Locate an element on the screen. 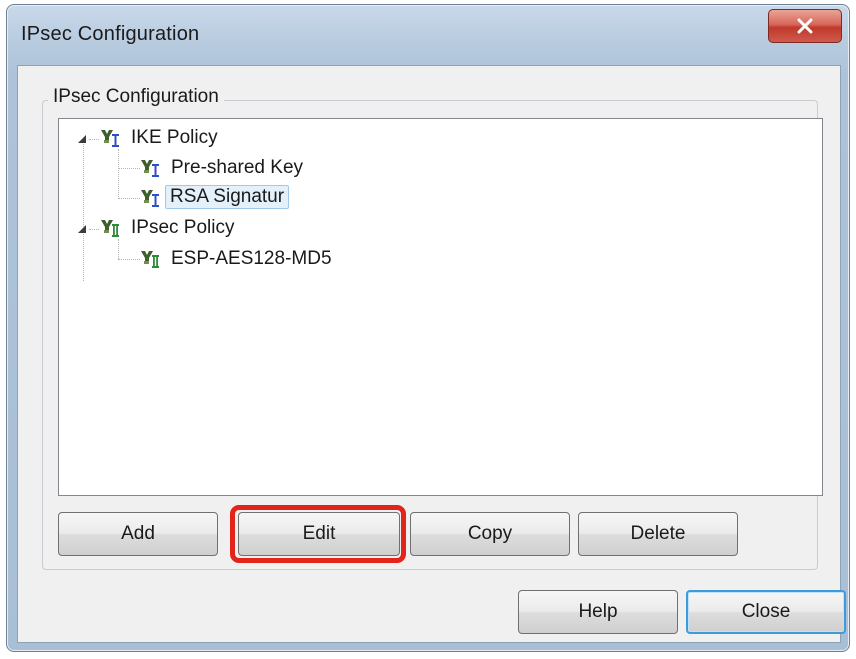  close-button-label: Close is located at coordinates (766, 611).